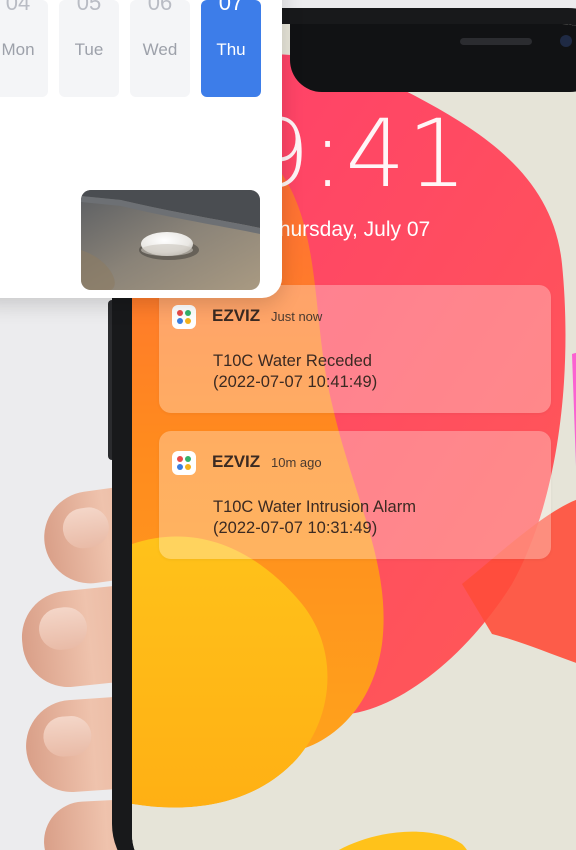  Describe the element at coordinates (292, 361) in the screenshot. I see `notification-title: T10C Water Receded` at that location.